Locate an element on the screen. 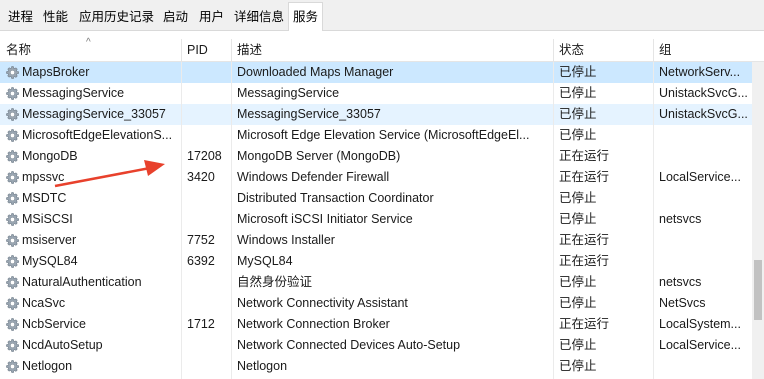 The width and height of the screenshot is (764, 379). scrollbar-thumb is located at coordinates (758, 290).